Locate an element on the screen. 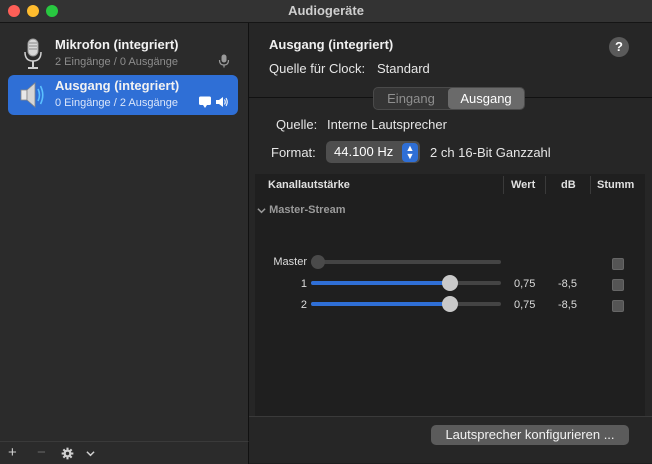 This screenshot has height=464, width=652. source-label: Quelle: is located at coordinates (297, 124).